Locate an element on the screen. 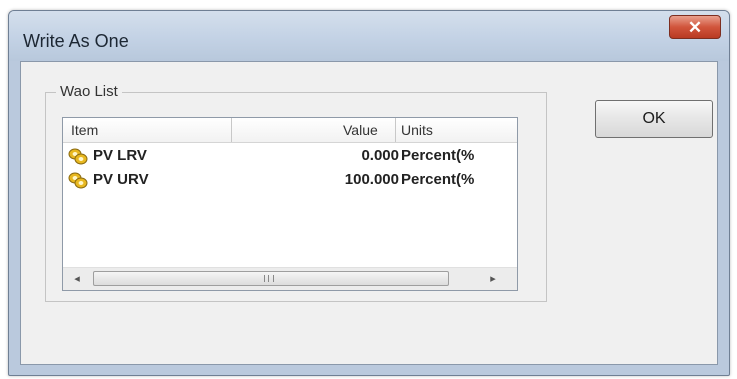 This screenshot has height=379, width=737. group-label: Wao List is located at coordinates (89, 91).